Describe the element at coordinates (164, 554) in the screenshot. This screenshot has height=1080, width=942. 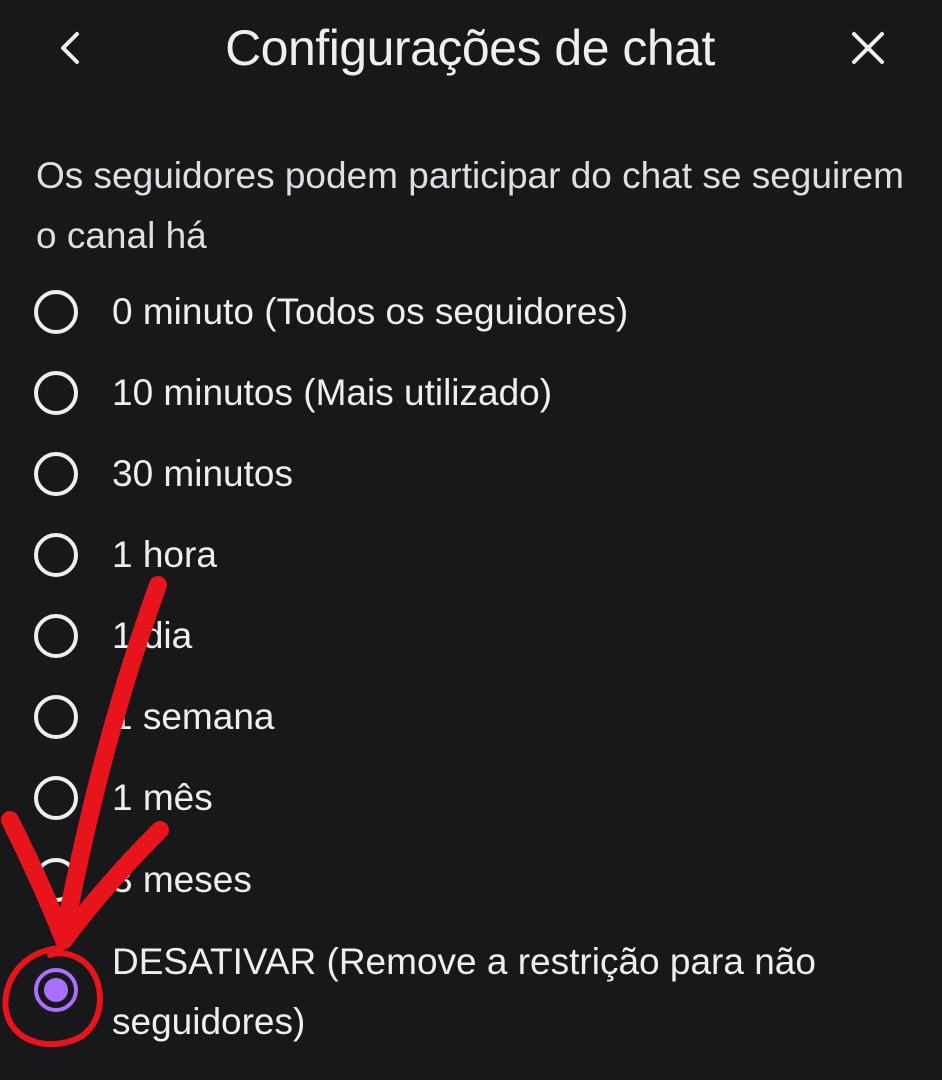
I see `radio-option-label: 1 hora` at that location.